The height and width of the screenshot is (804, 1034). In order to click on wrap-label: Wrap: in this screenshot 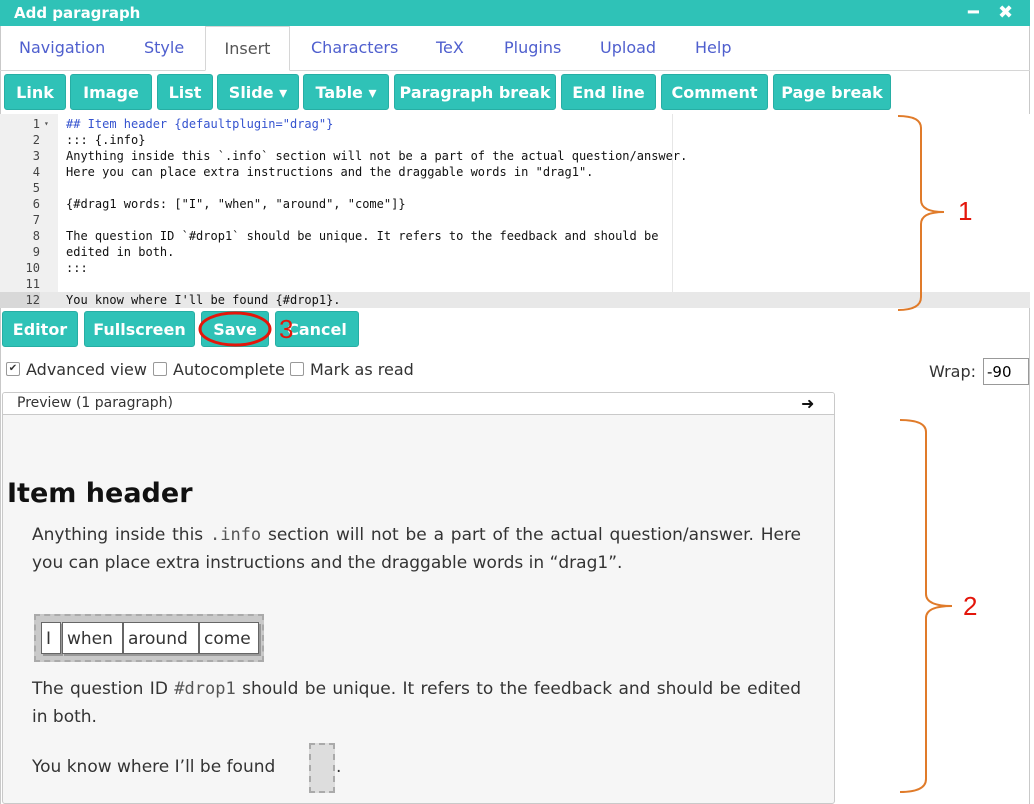, I will do `click(953, 371)`.